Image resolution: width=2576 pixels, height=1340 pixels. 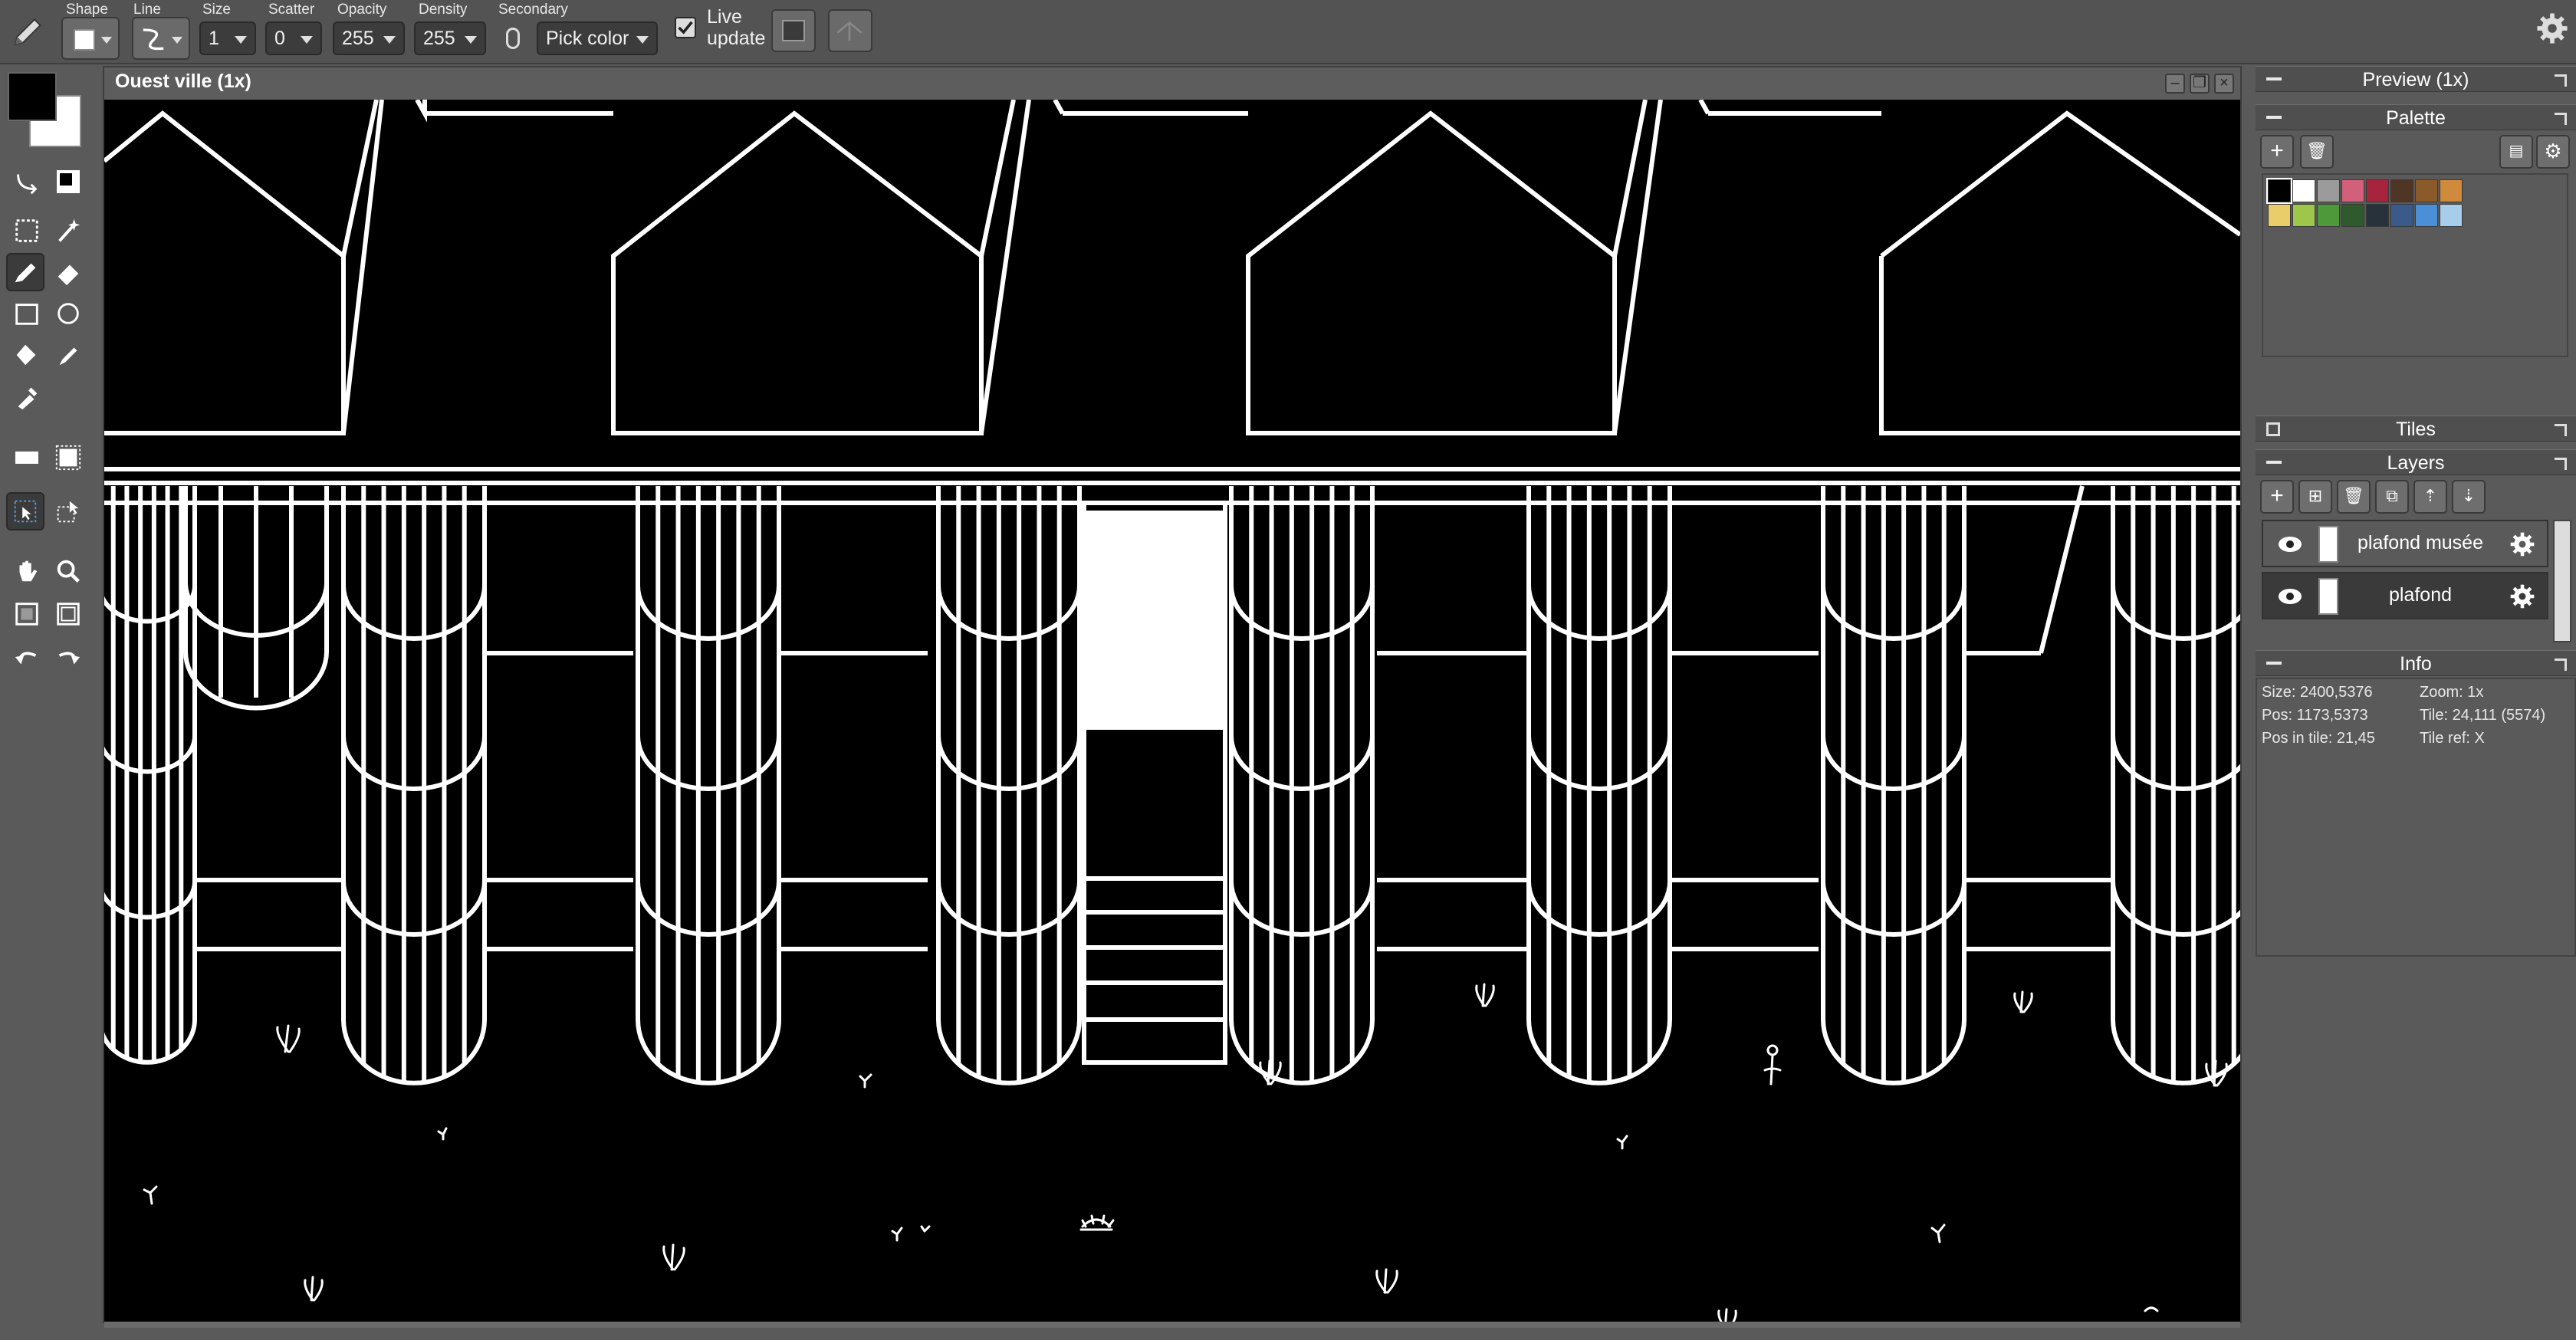 I want to click on tiles-panel-title: Tiles, so click(x=2416, y=429).